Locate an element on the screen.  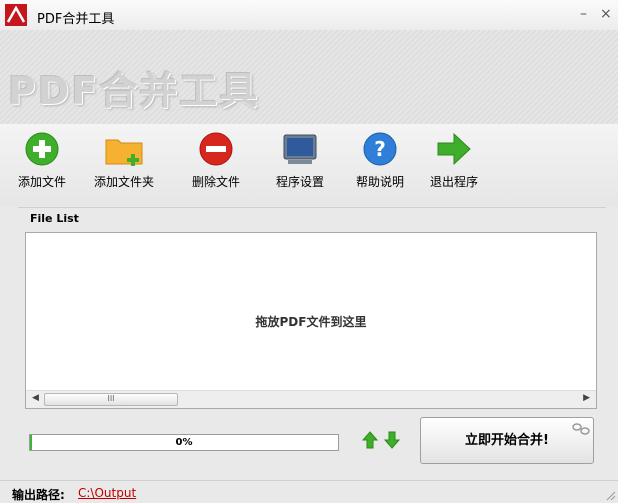
add-file-button: 添加文件 is located at coordinates (42, 160).